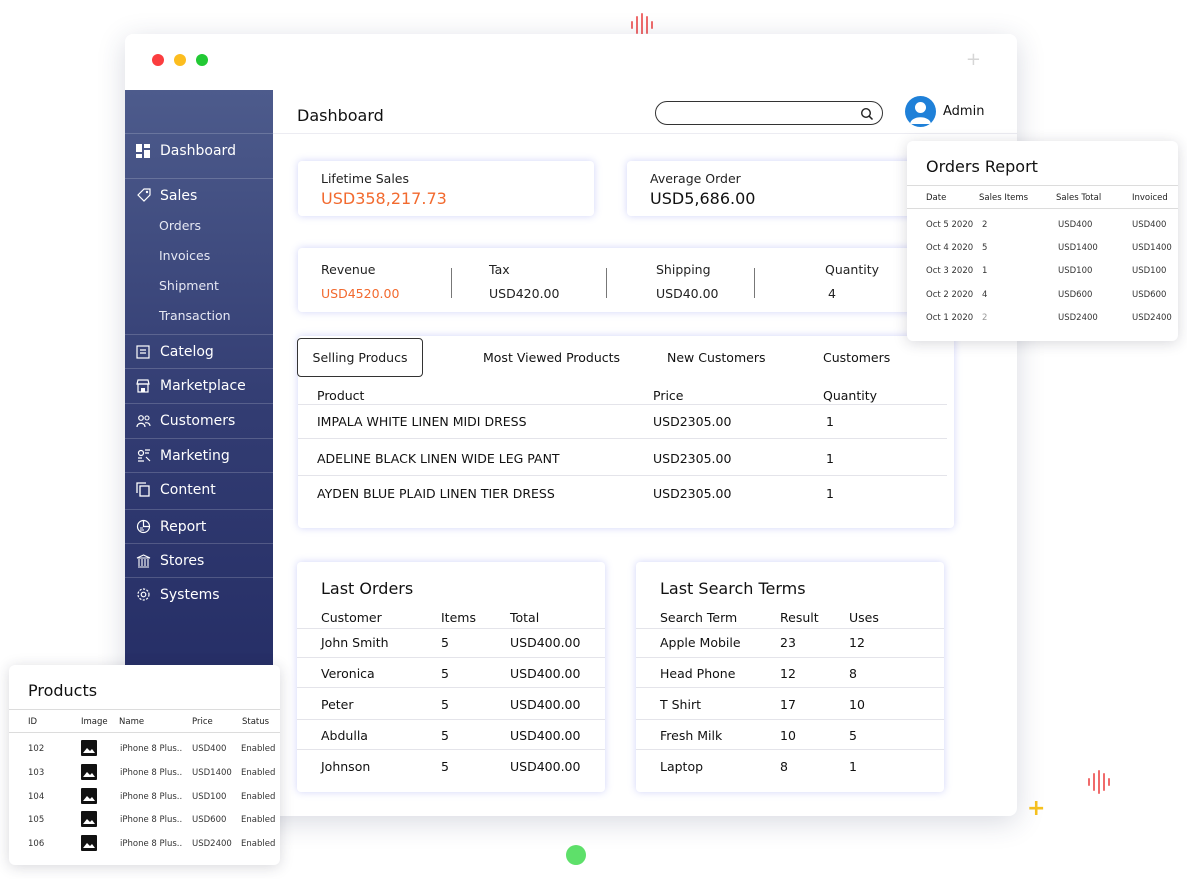 The width and height of the screenshot is (1187, 879). Describe the element at coordinates (158, 60) in the screenshot. I see `close-window-button` at that location.